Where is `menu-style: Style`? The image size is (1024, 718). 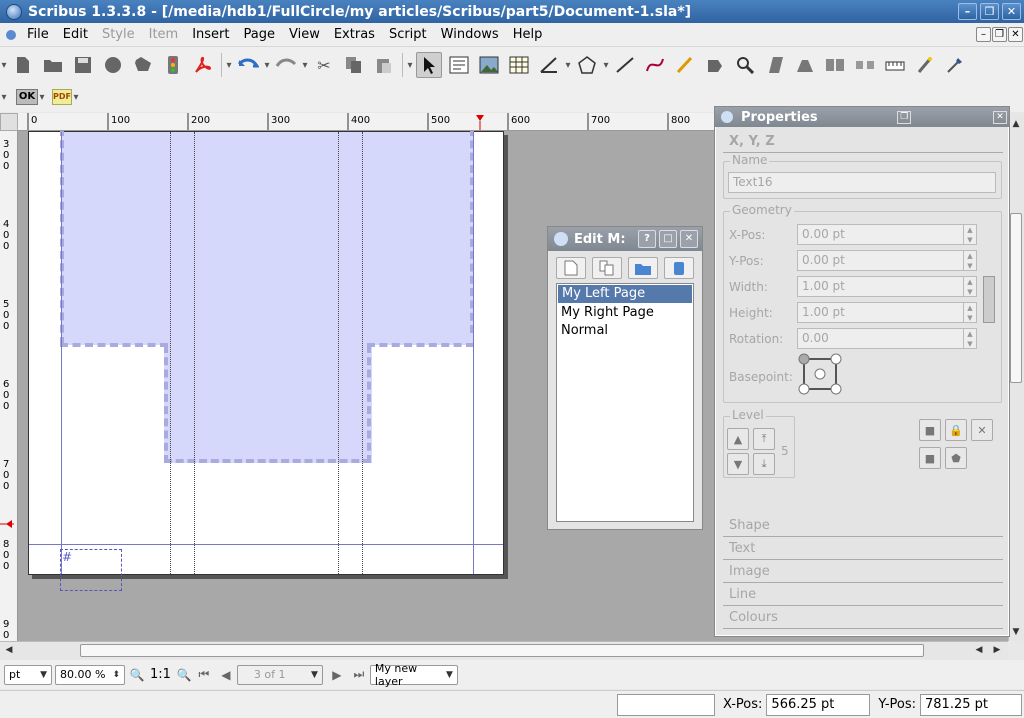
menu-style: Style is located at coordinates (118, 34).